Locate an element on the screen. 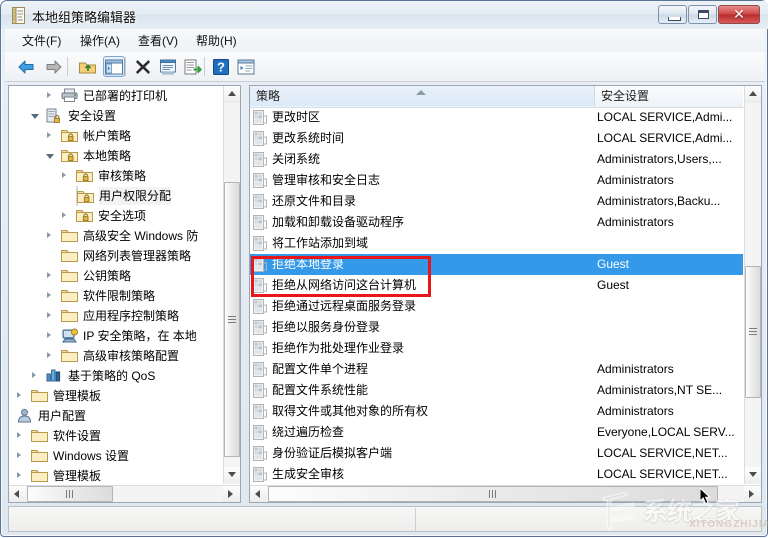  tree-item-label: 审核策略 is located at coordinates (122, 176).